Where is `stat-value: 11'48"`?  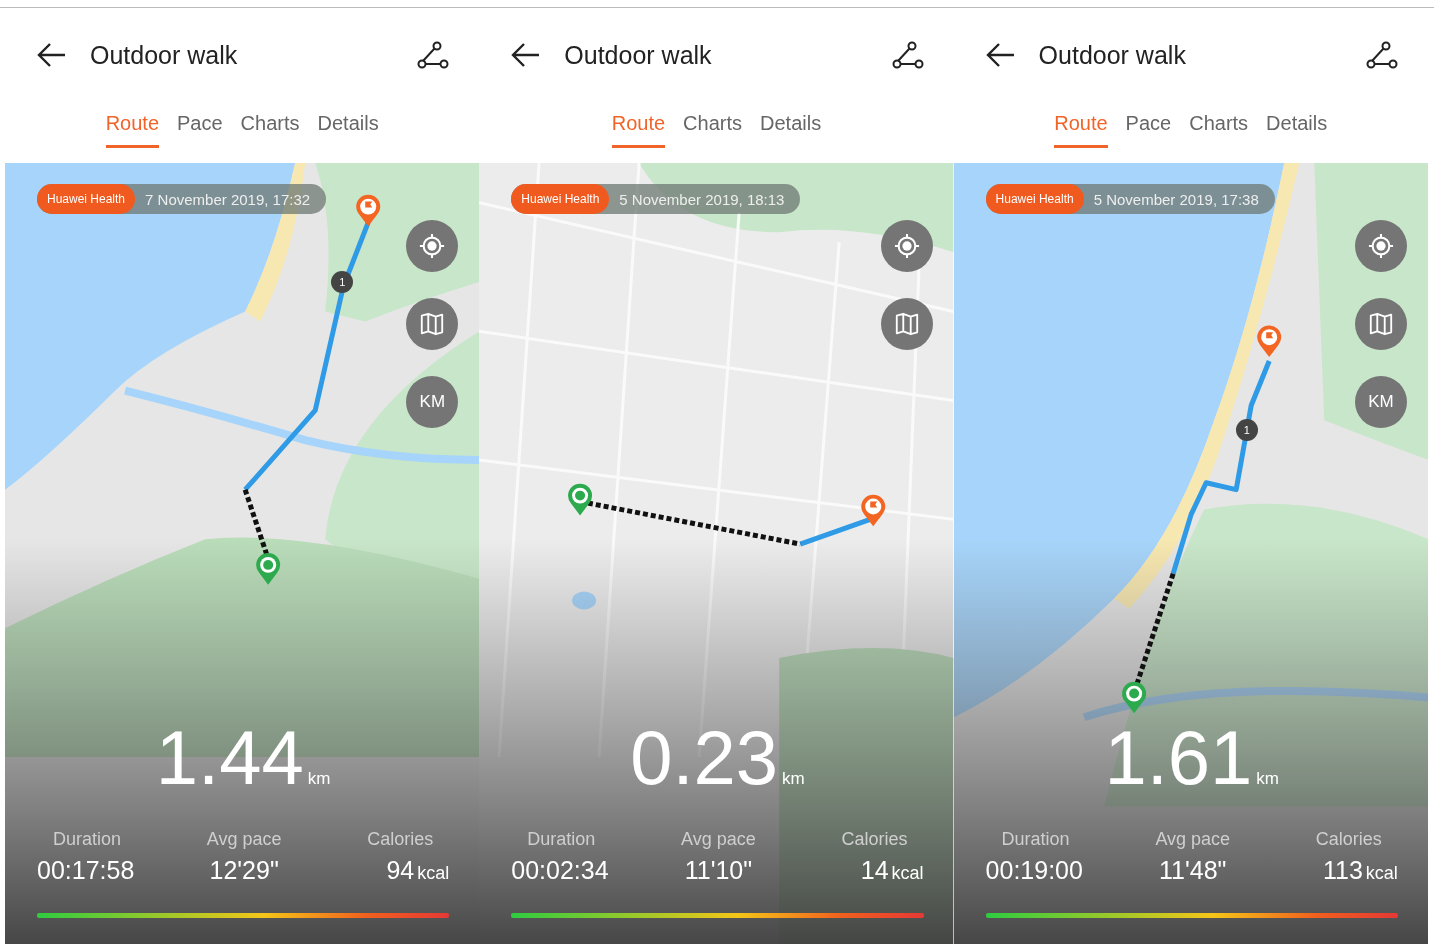 stat-value: 11'48" is located at coordinates (1193, 870).